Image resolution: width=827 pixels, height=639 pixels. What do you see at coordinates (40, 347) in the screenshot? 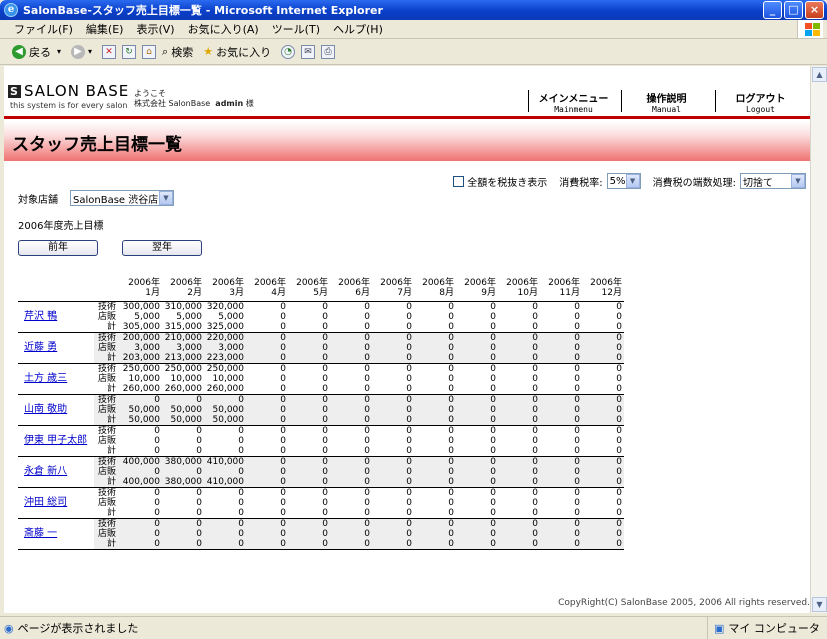
I see `staff-name-link: 近藤 勇` at bounding box center [40, 347].